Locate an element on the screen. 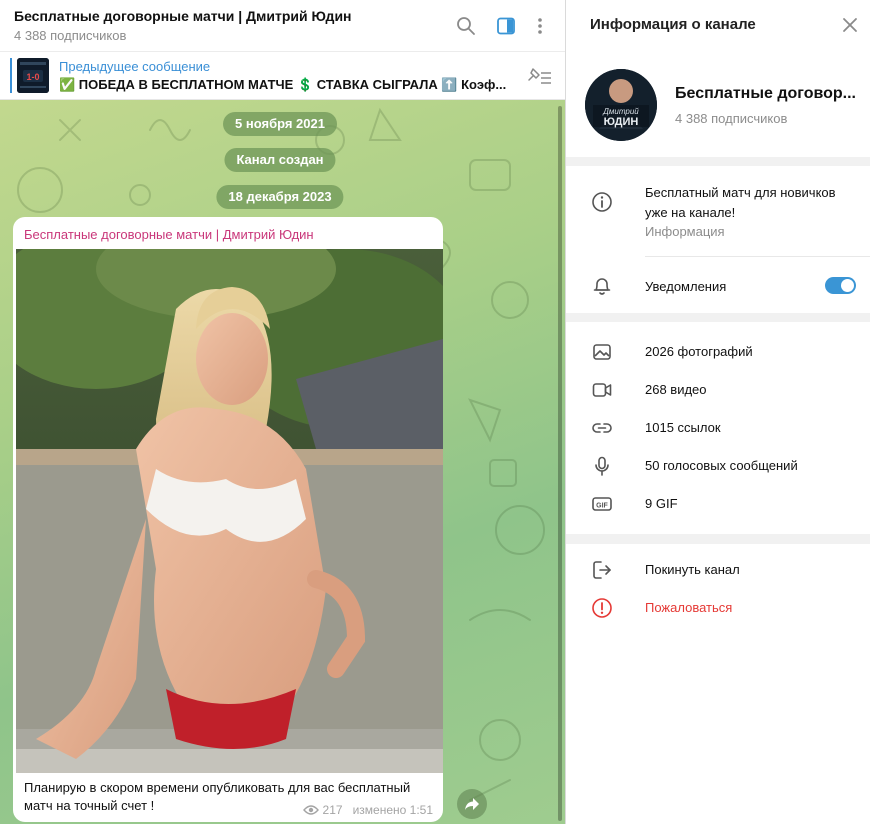 Image resolution: width=870 pixels, height=824 pixels. svg-text: 1-0 is located at coordinates (32, 77).